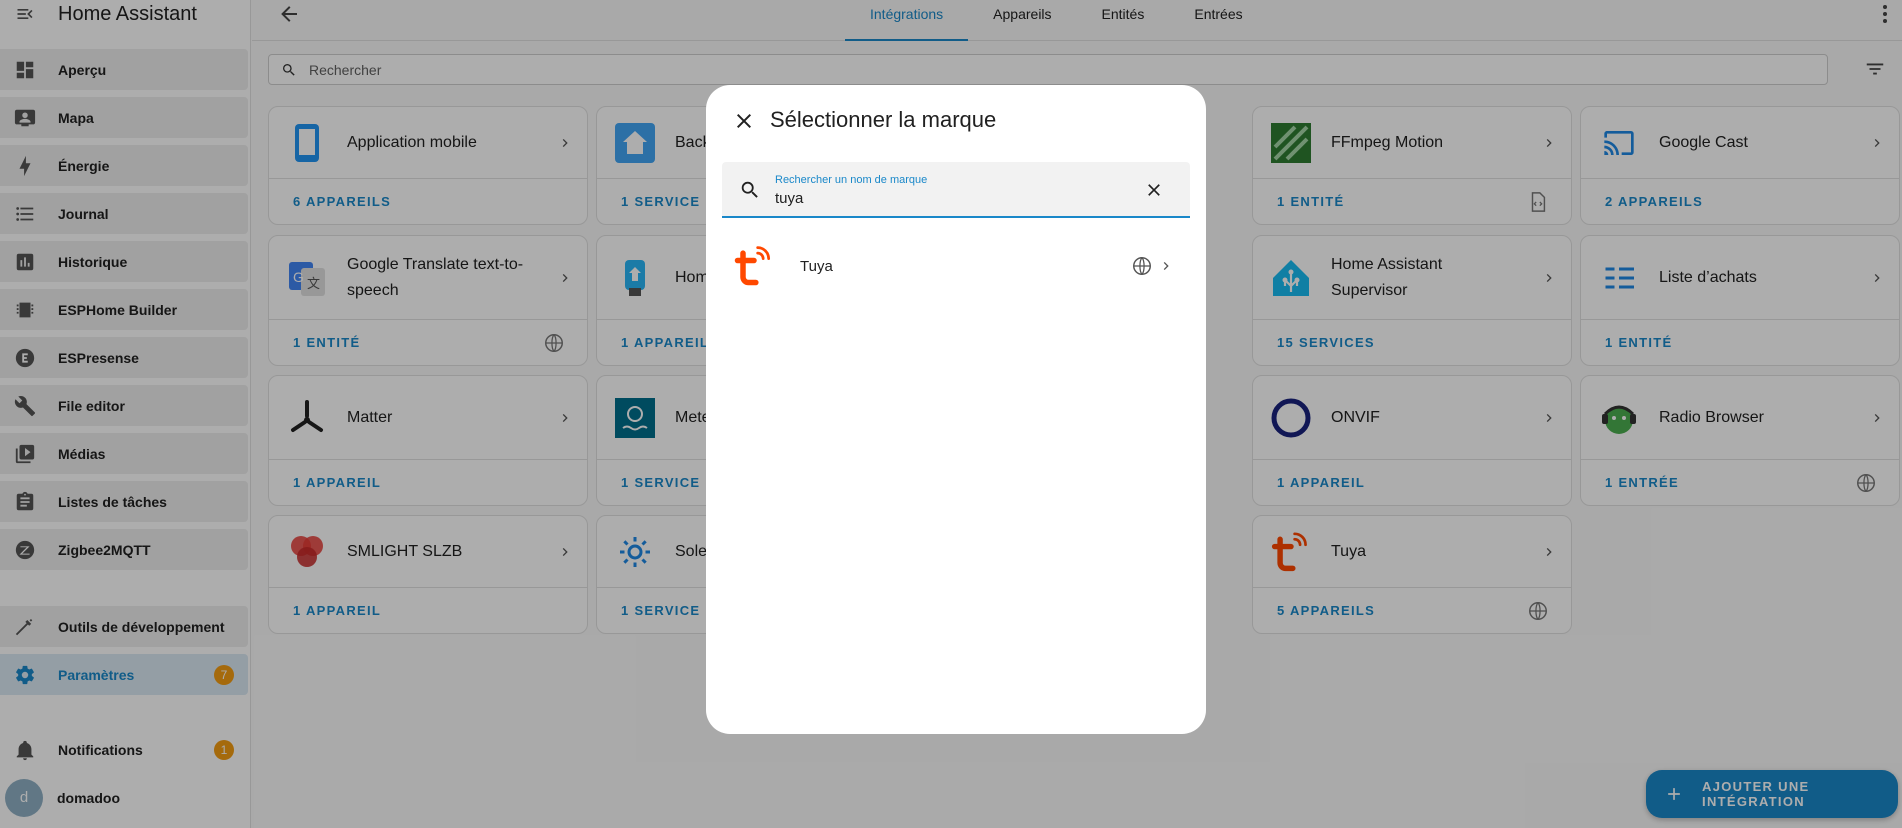  Describe the element at coordinates (789, 198) in the screenshot. I see `brand-search-value: tuya` at that location.